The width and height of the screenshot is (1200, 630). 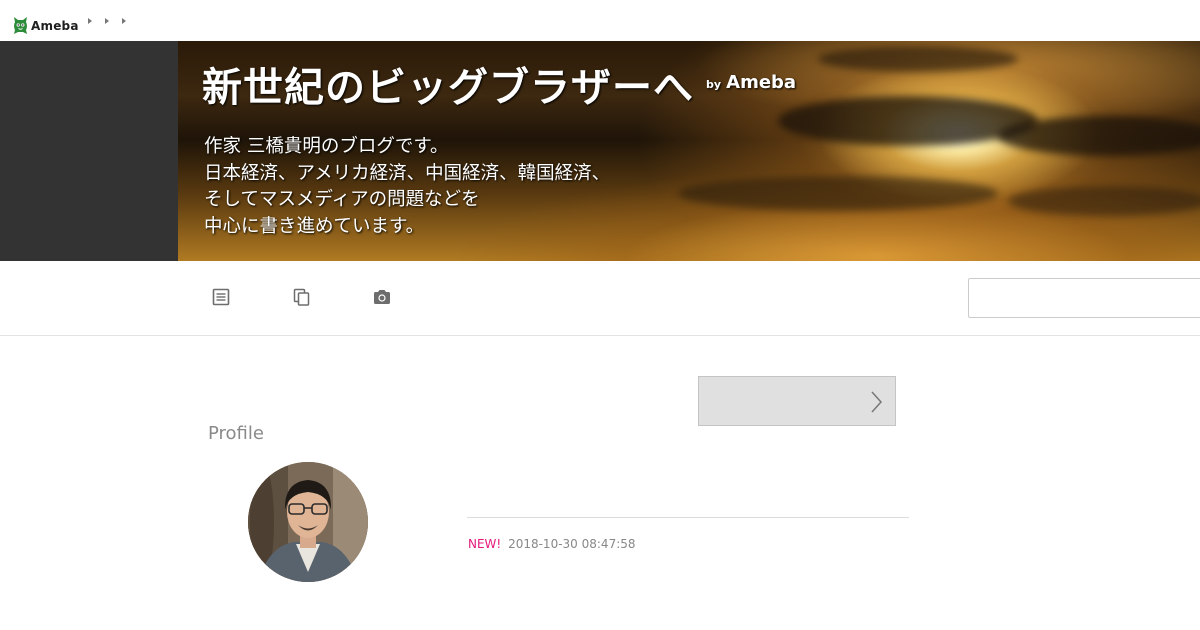 I want to click on new-badge: NEW!, so click(x=485, y=544).